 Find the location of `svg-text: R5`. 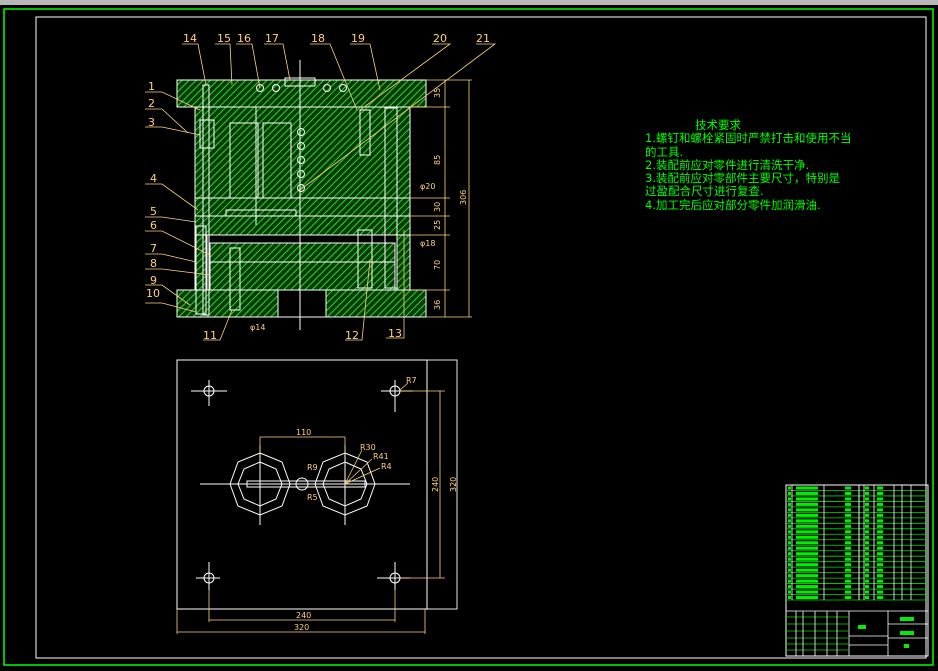

svg-text: R5 is located at coordinates (312, 497).